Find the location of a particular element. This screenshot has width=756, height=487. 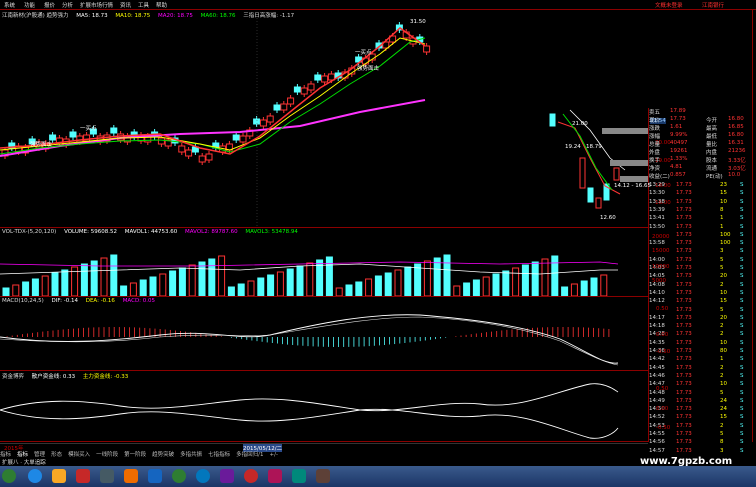

menu-system: 系统 is located at coordinates (9, 5).